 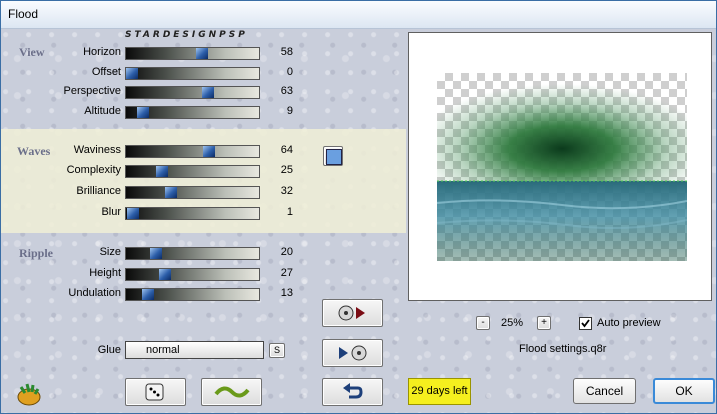 I want to click on glue-s-button: S, so click(x=277, y=350).